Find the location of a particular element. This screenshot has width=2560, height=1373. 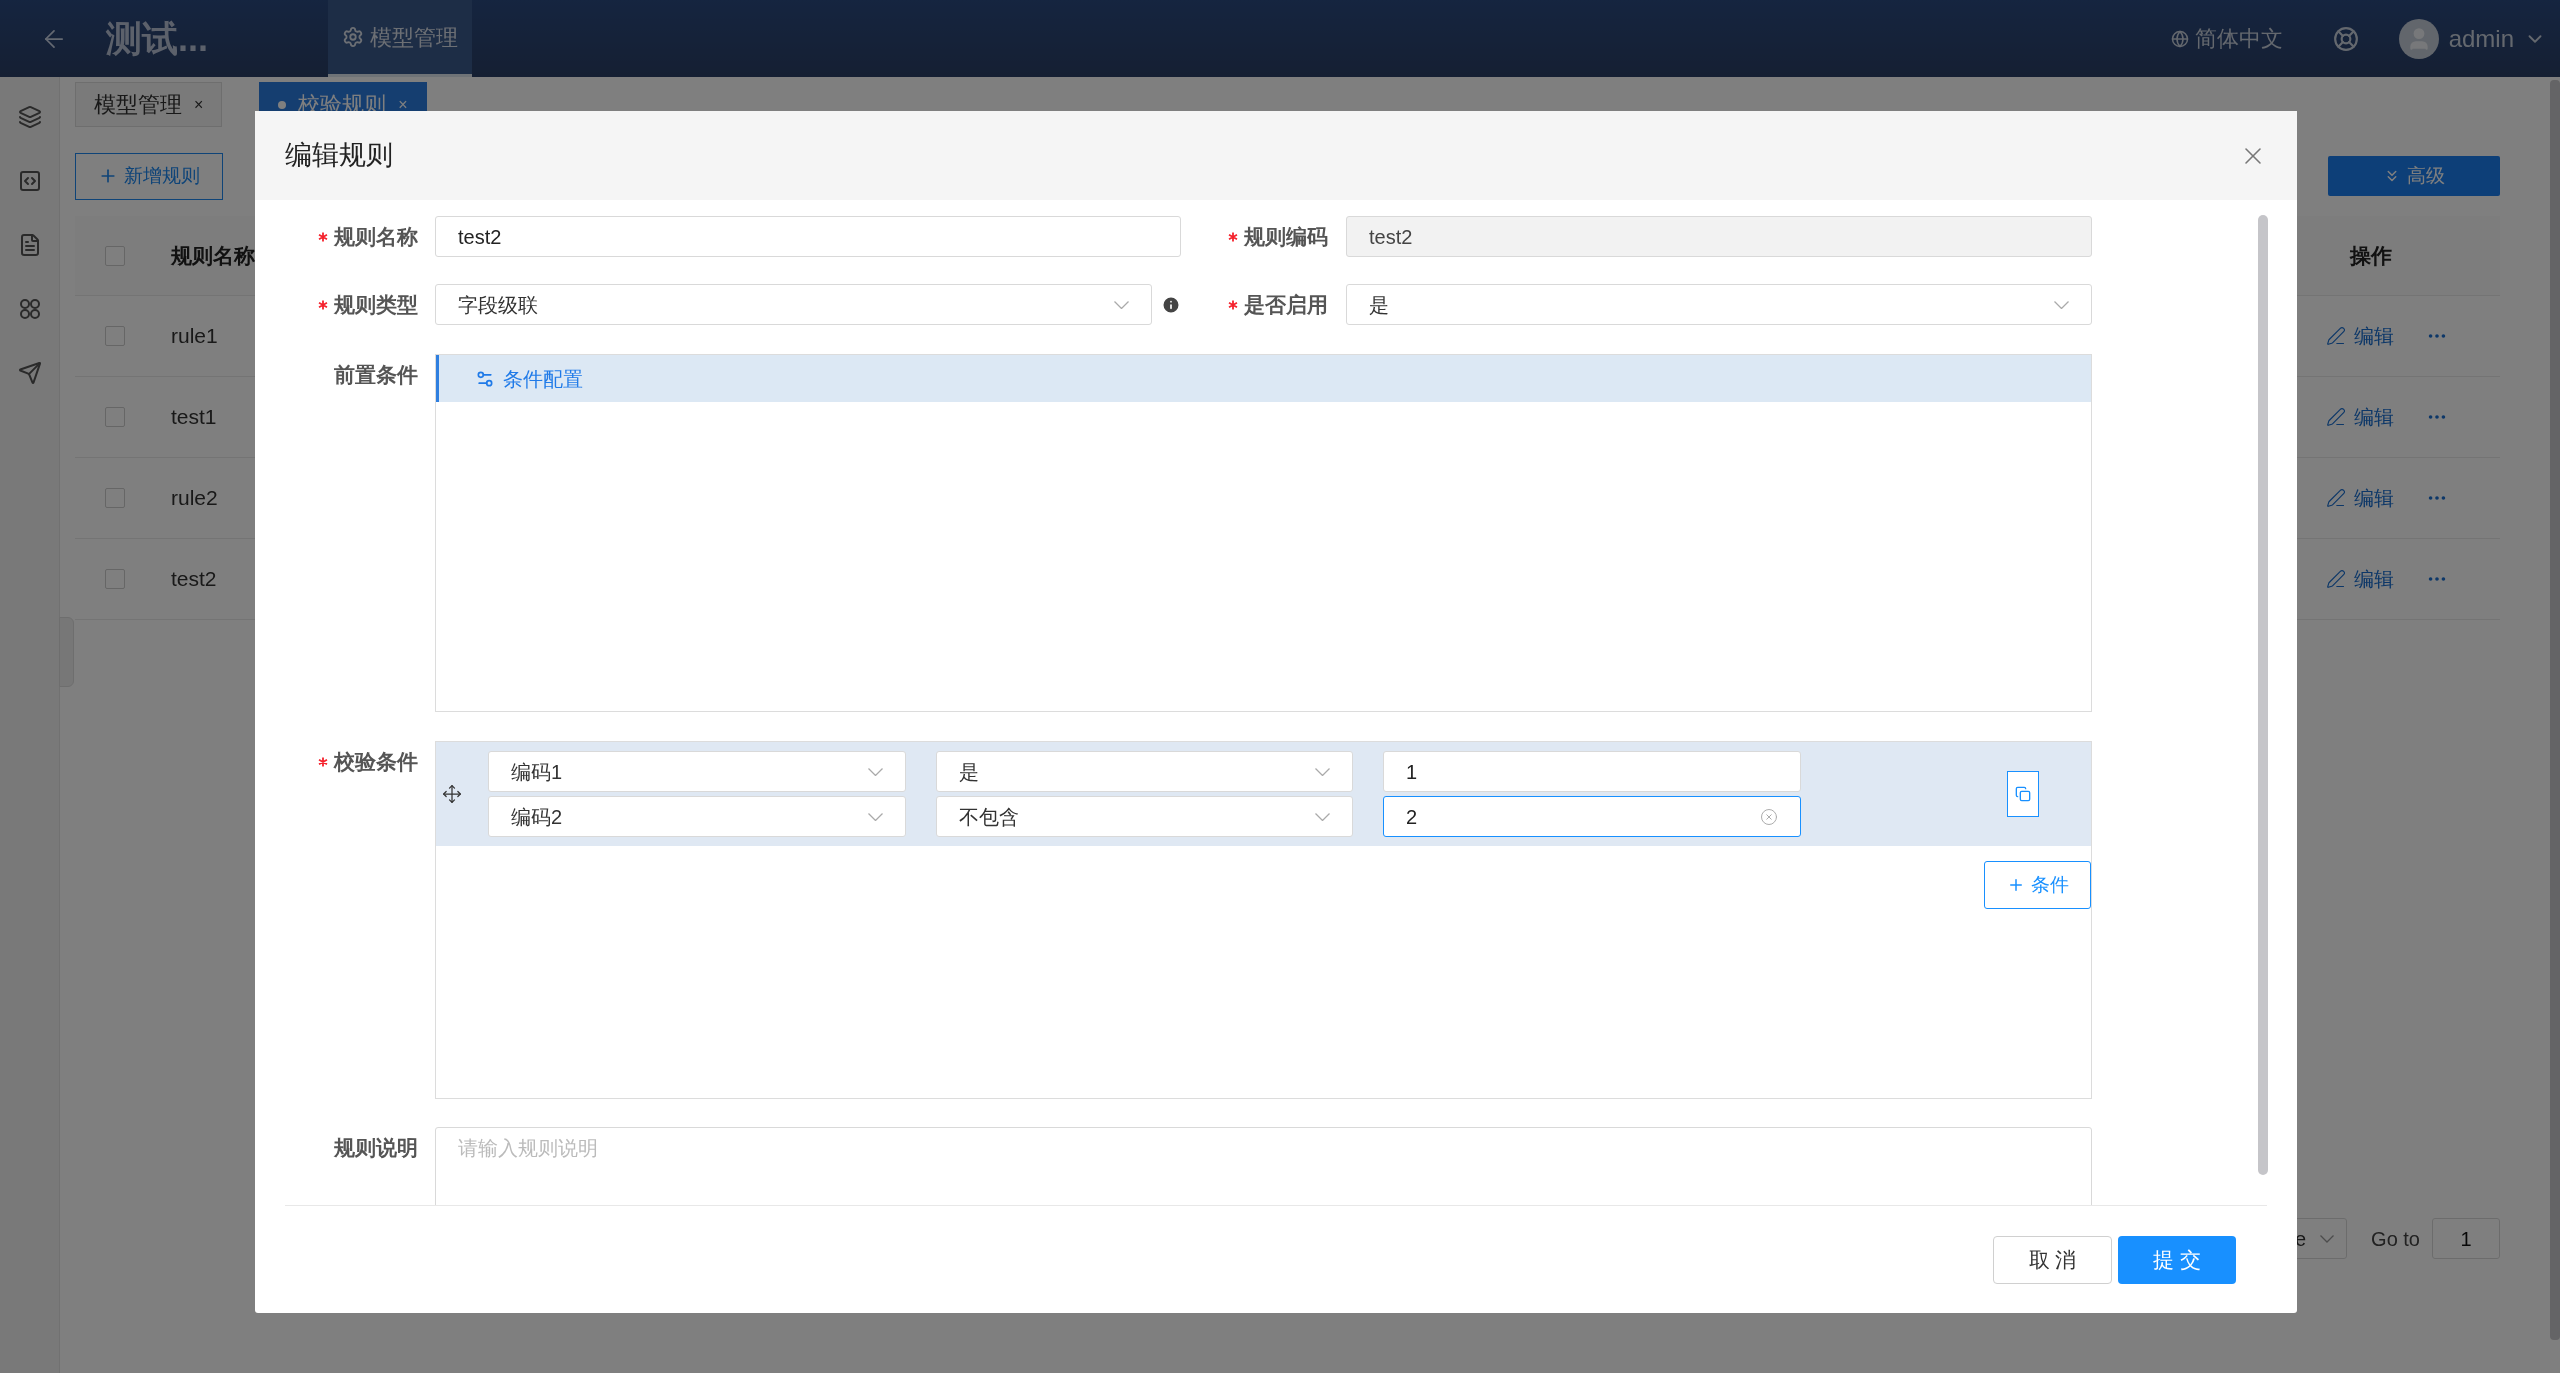

add-rule-button: 新增规则 is located at coordinates (149, 176).